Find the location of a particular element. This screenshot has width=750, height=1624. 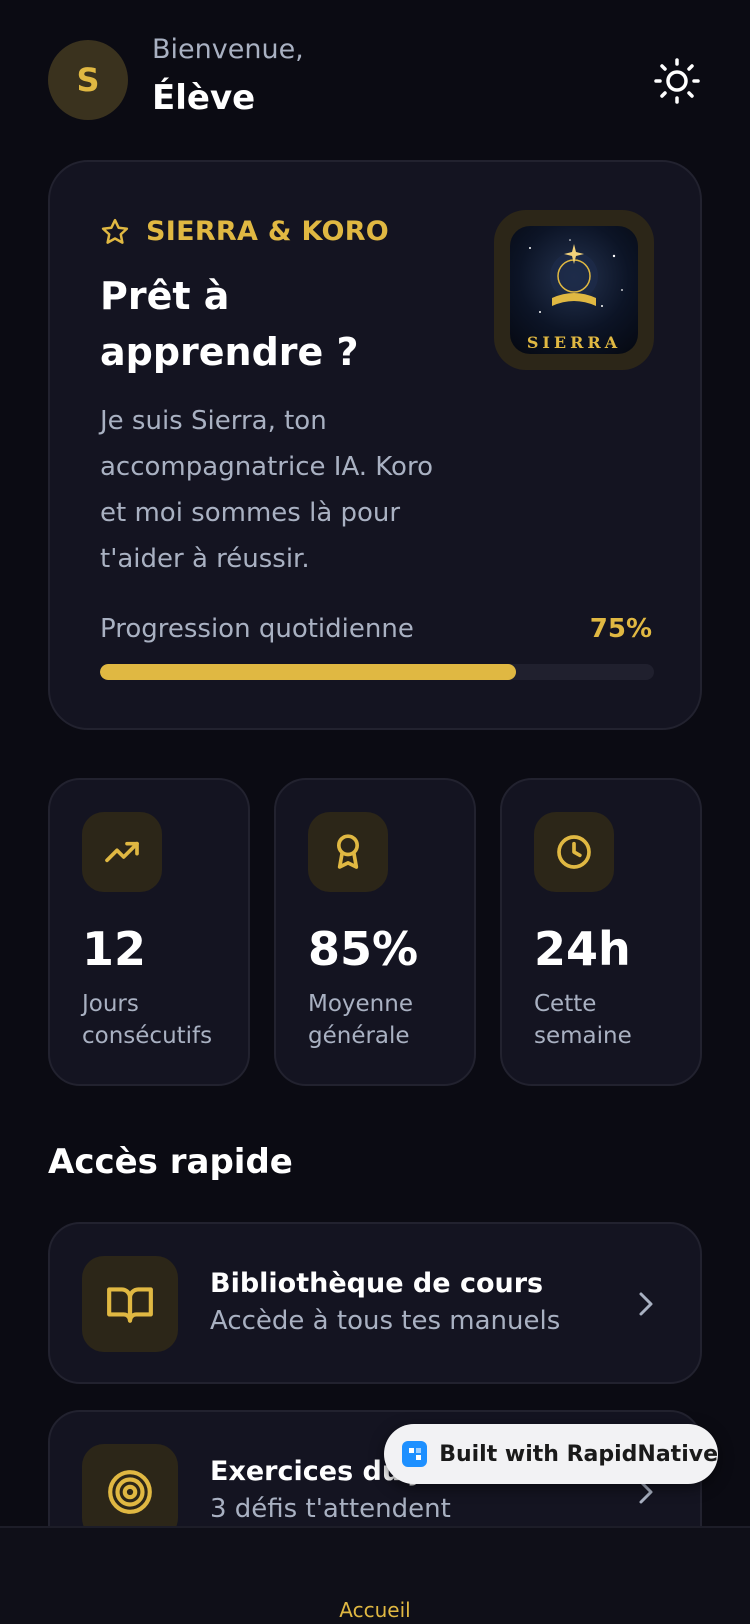

logo-image: SIERRA is located at coordinates (574, 290).